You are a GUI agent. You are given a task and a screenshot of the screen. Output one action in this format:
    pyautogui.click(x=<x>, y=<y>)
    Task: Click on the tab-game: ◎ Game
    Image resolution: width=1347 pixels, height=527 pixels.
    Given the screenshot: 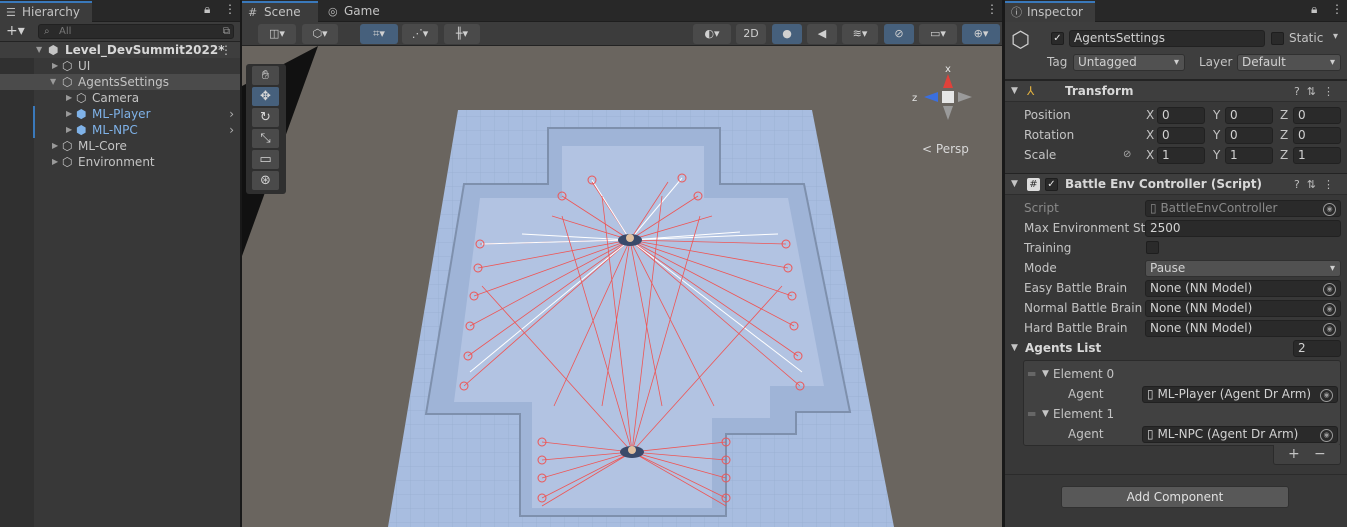 What is the action you would take?
    pyautogui.click(x=357, y=11)
    